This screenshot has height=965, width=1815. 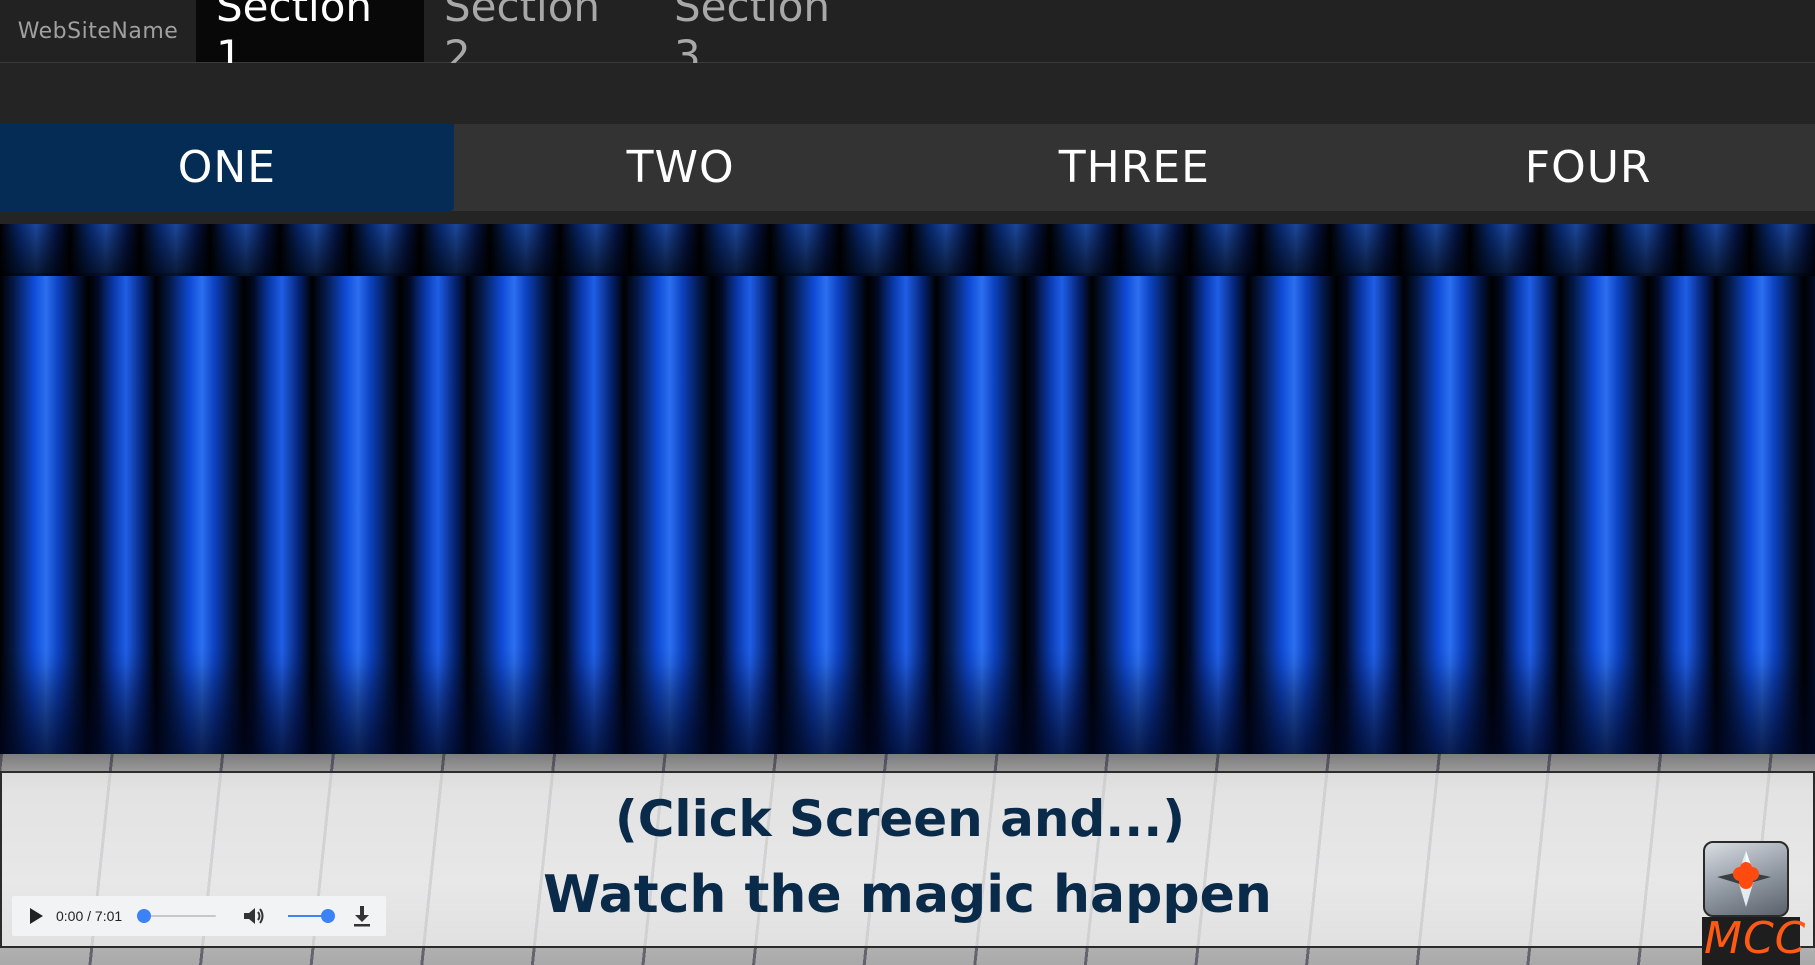 I want to click on tab-bar: ONE TWO THREE FOUR, so click(x=907, y=167).